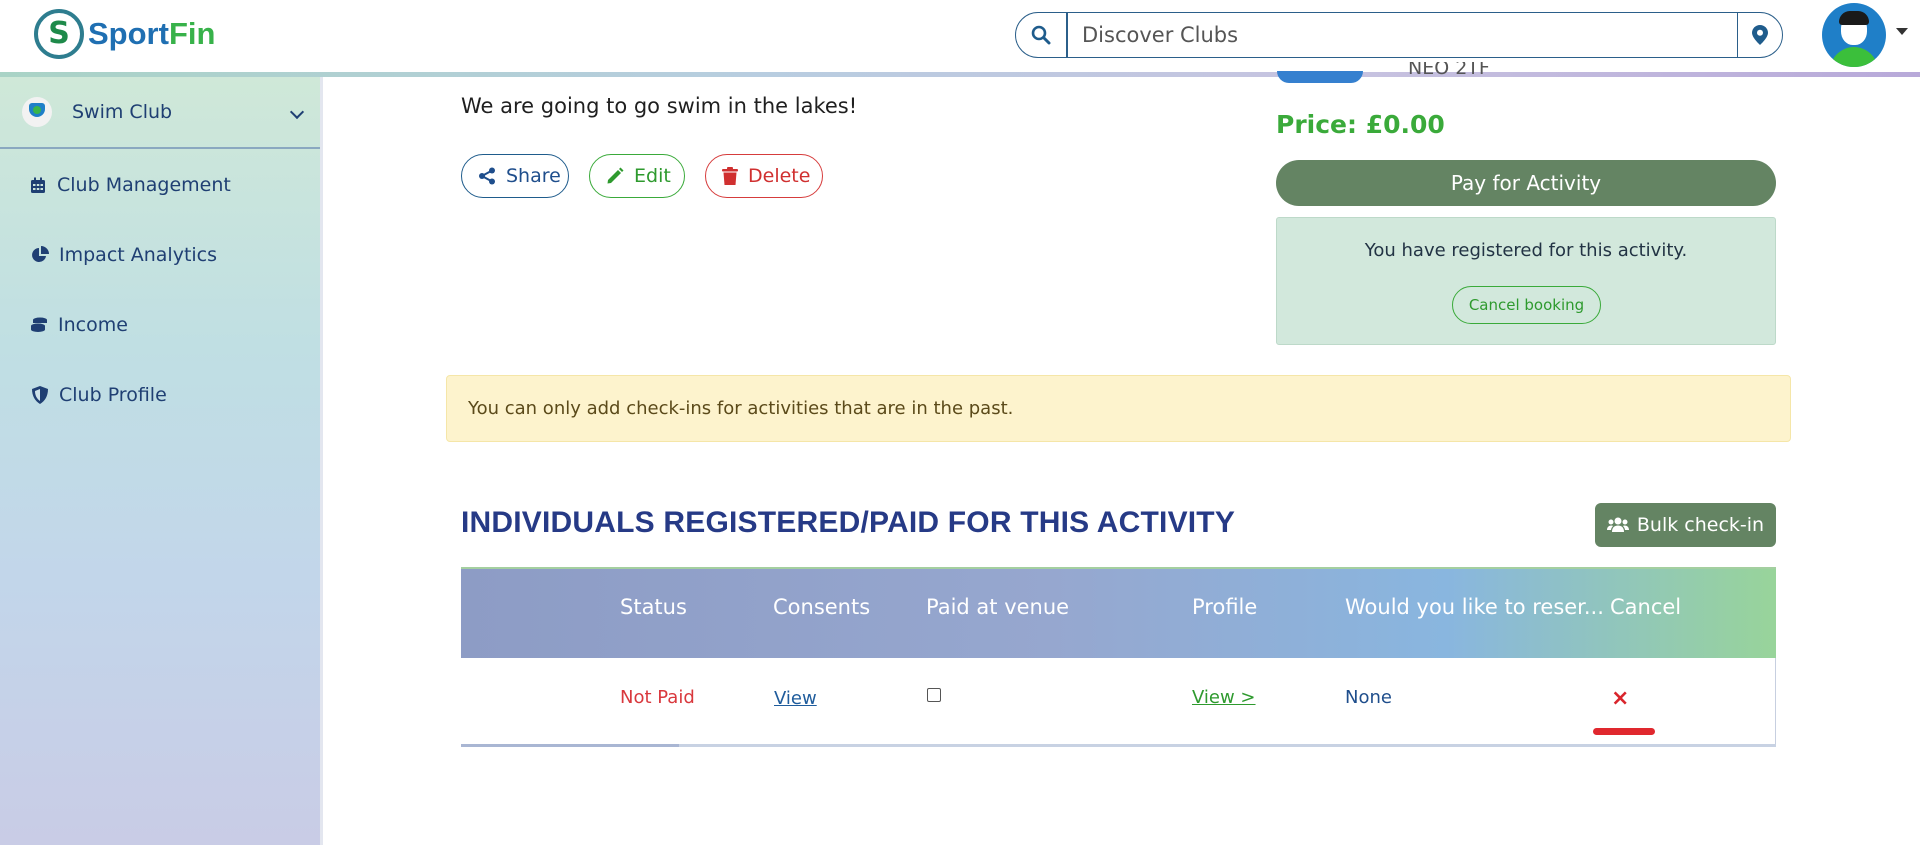  Describe the element at coordinates (730, 176) in the screenshot. I see `trash-icon` at that location.